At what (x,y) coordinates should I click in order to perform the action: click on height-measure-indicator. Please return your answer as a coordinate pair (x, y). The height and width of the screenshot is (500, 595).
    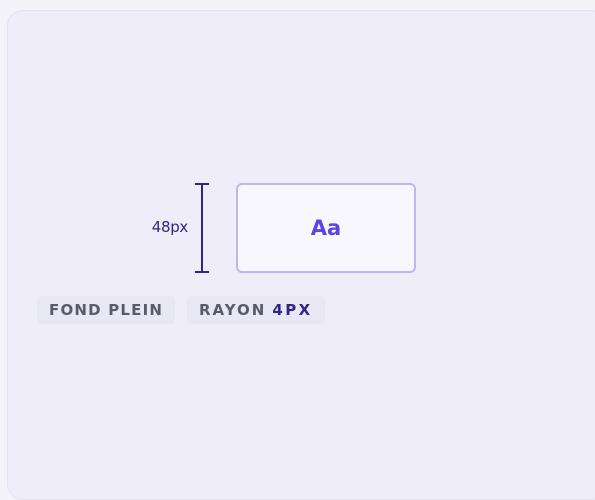
    Looking at the image, I should click on (202, 228).